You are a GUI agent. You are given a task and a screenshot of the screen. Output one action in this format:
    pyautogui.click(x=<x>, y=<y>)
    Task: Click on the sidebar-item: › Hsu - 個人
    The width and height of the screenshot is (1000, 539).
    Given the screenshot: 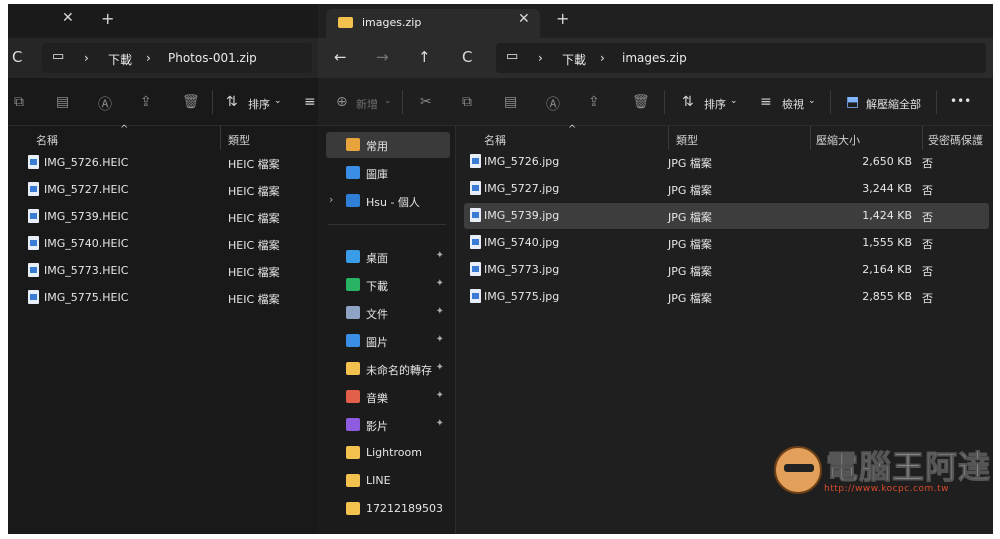 What is the action you would take?
    pyautogui.click(x=388, y=201)
    